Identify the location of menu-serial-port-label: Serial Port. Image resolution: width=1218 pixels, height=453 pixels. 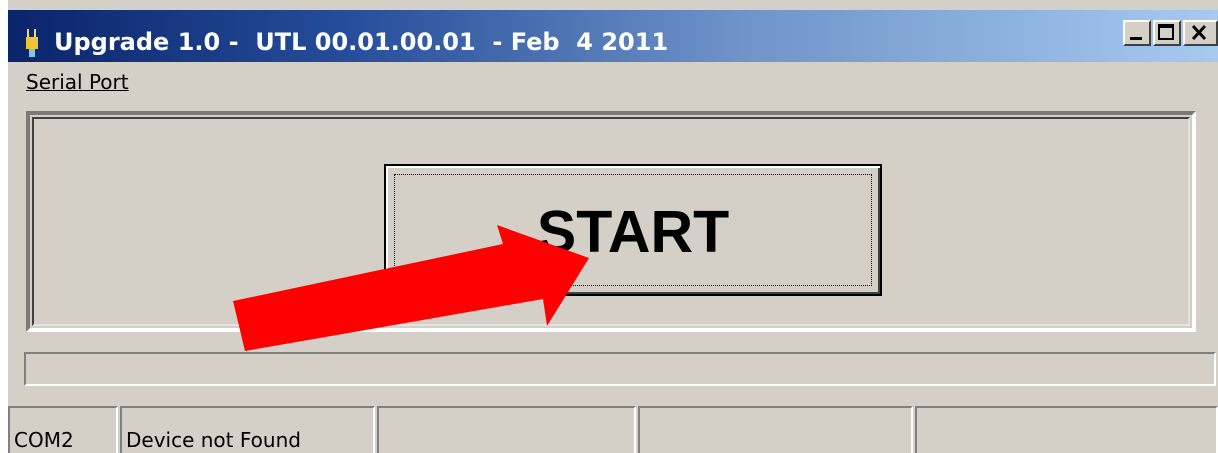
(77, 82).